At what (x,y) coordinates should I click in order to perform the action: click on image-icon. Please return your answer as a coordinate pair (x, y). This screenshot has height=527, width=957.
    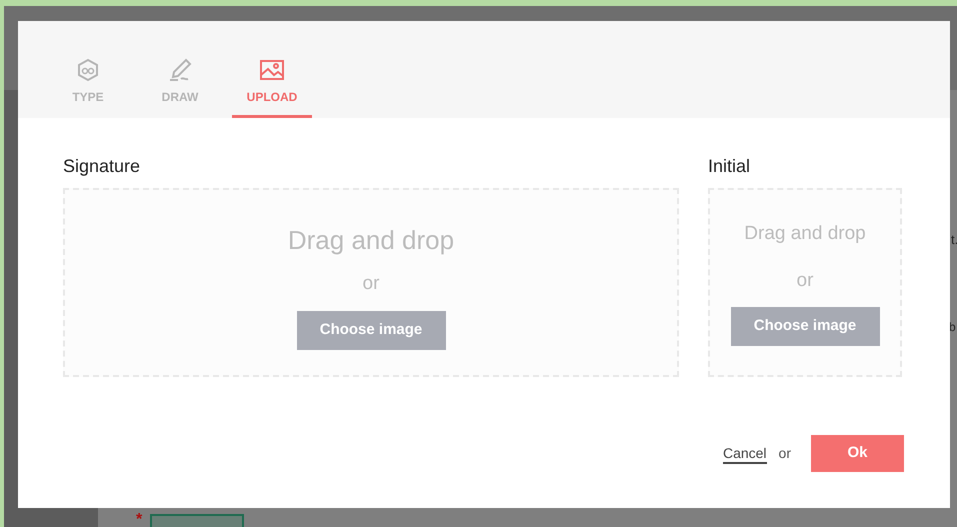
    Looking at the image, I should click on (272, 70).